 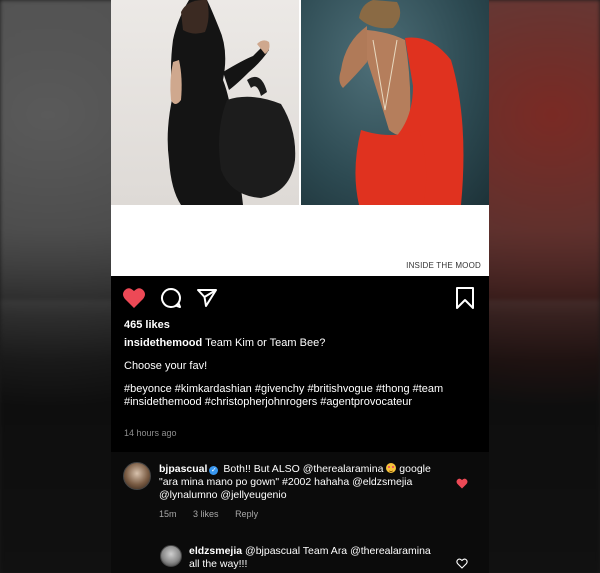 I want to click on post-actions, so click(x=300, y=298).